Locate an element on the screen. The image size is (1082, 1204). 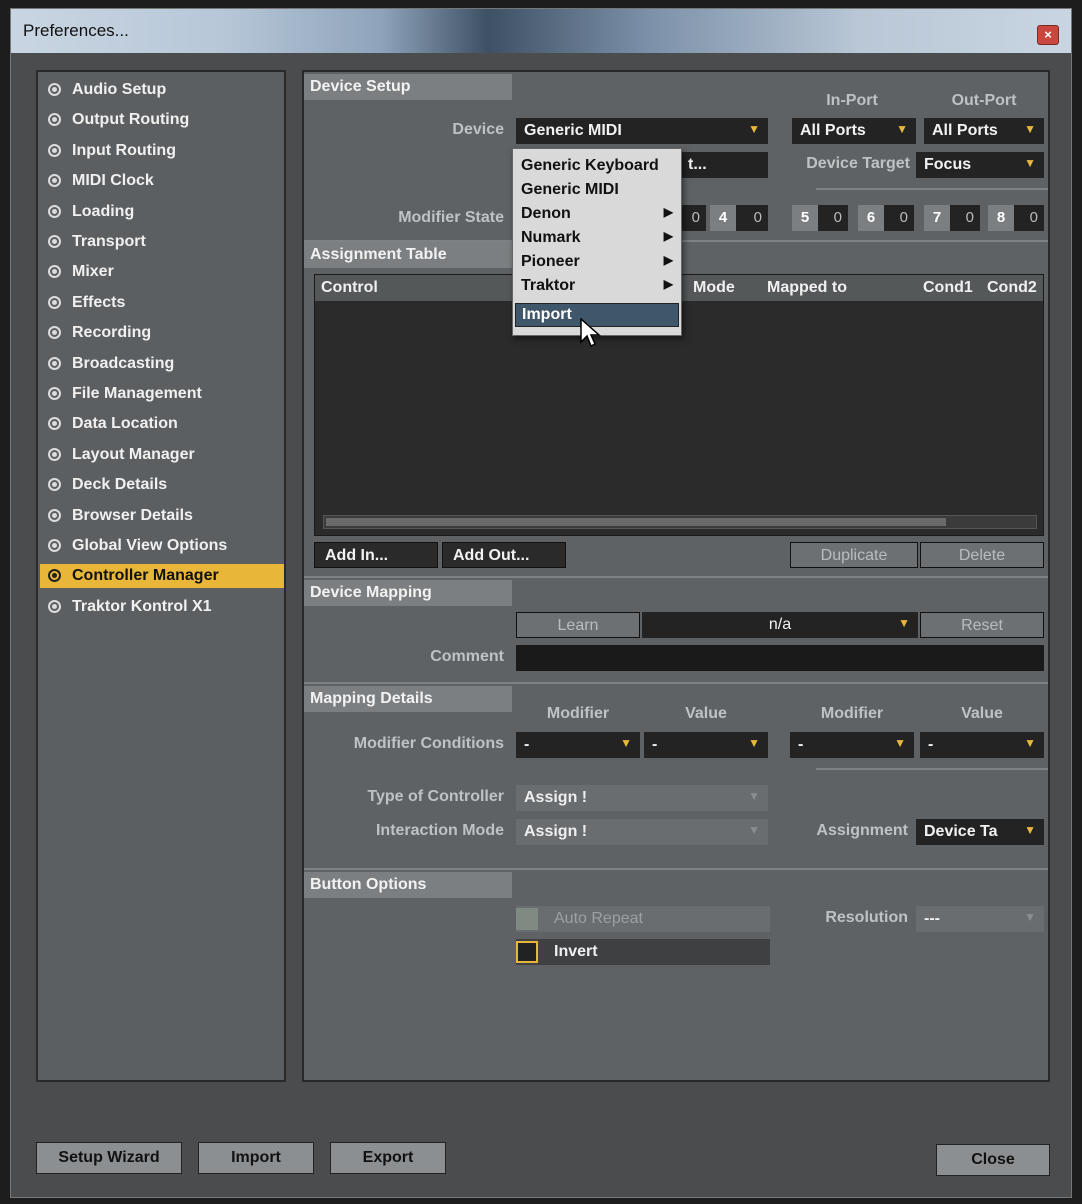
menu-item-generic-midi: Generic MIDI is located at coordinates (597, 191).